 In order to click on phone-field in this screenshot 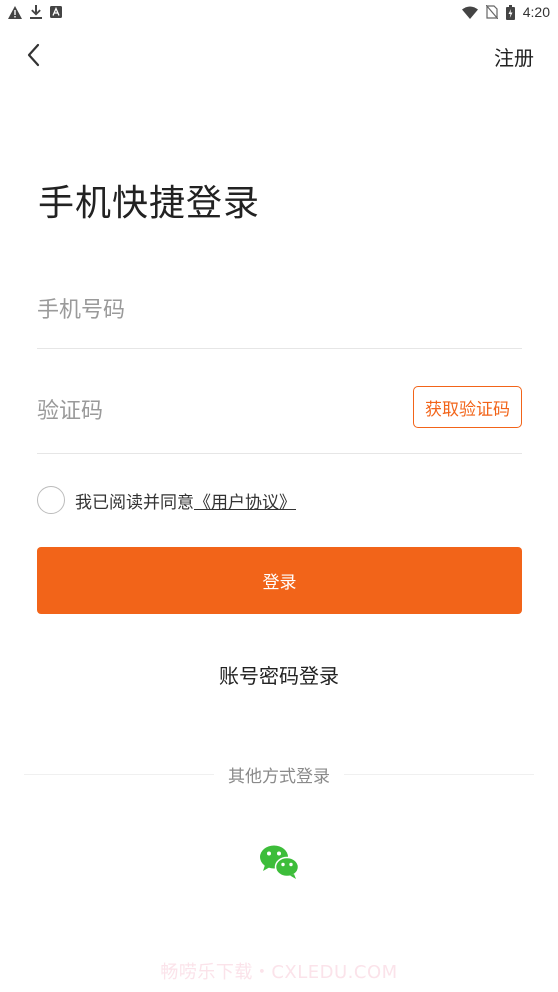, I will do `click(279, 316)`.